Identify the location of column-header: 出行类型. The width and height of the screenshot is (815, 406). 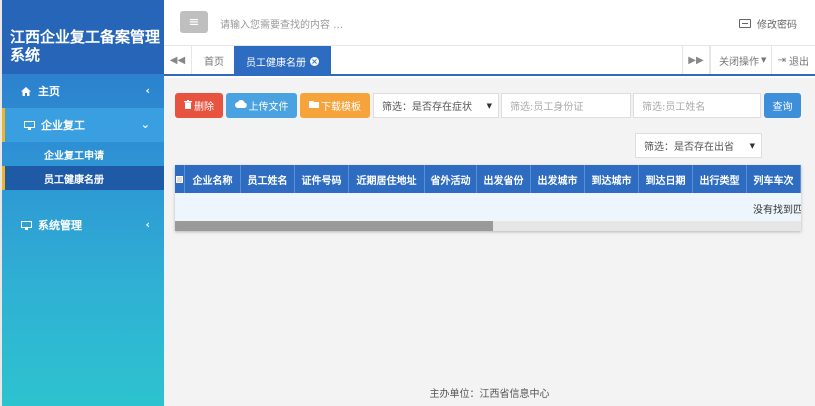
(720, 179).